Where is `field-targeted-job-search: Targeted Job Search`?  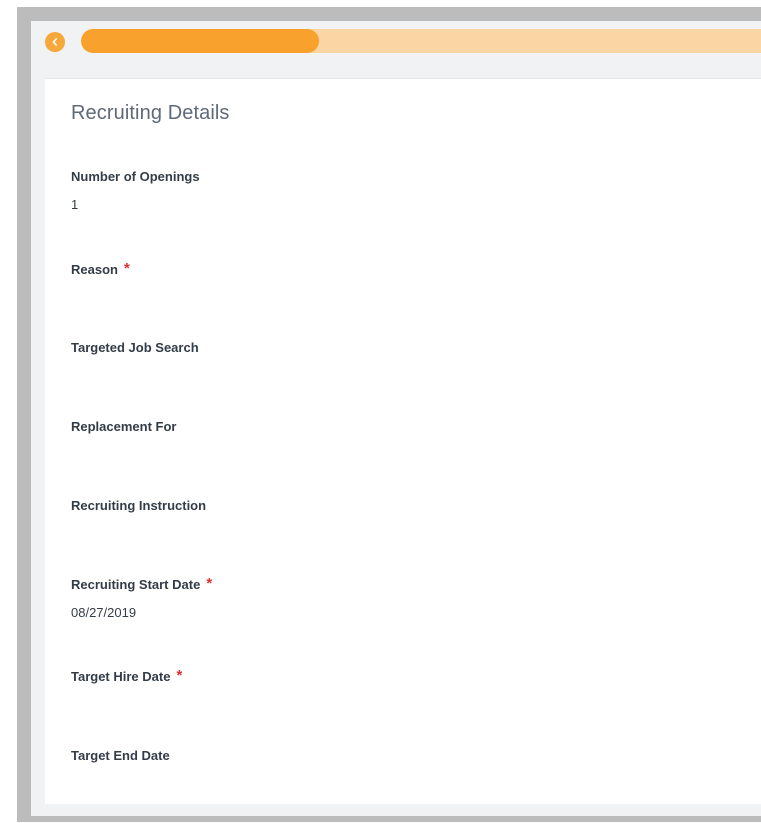
field-targeted-job-search: Targeted Job Search is located at coordinates (135, 347).